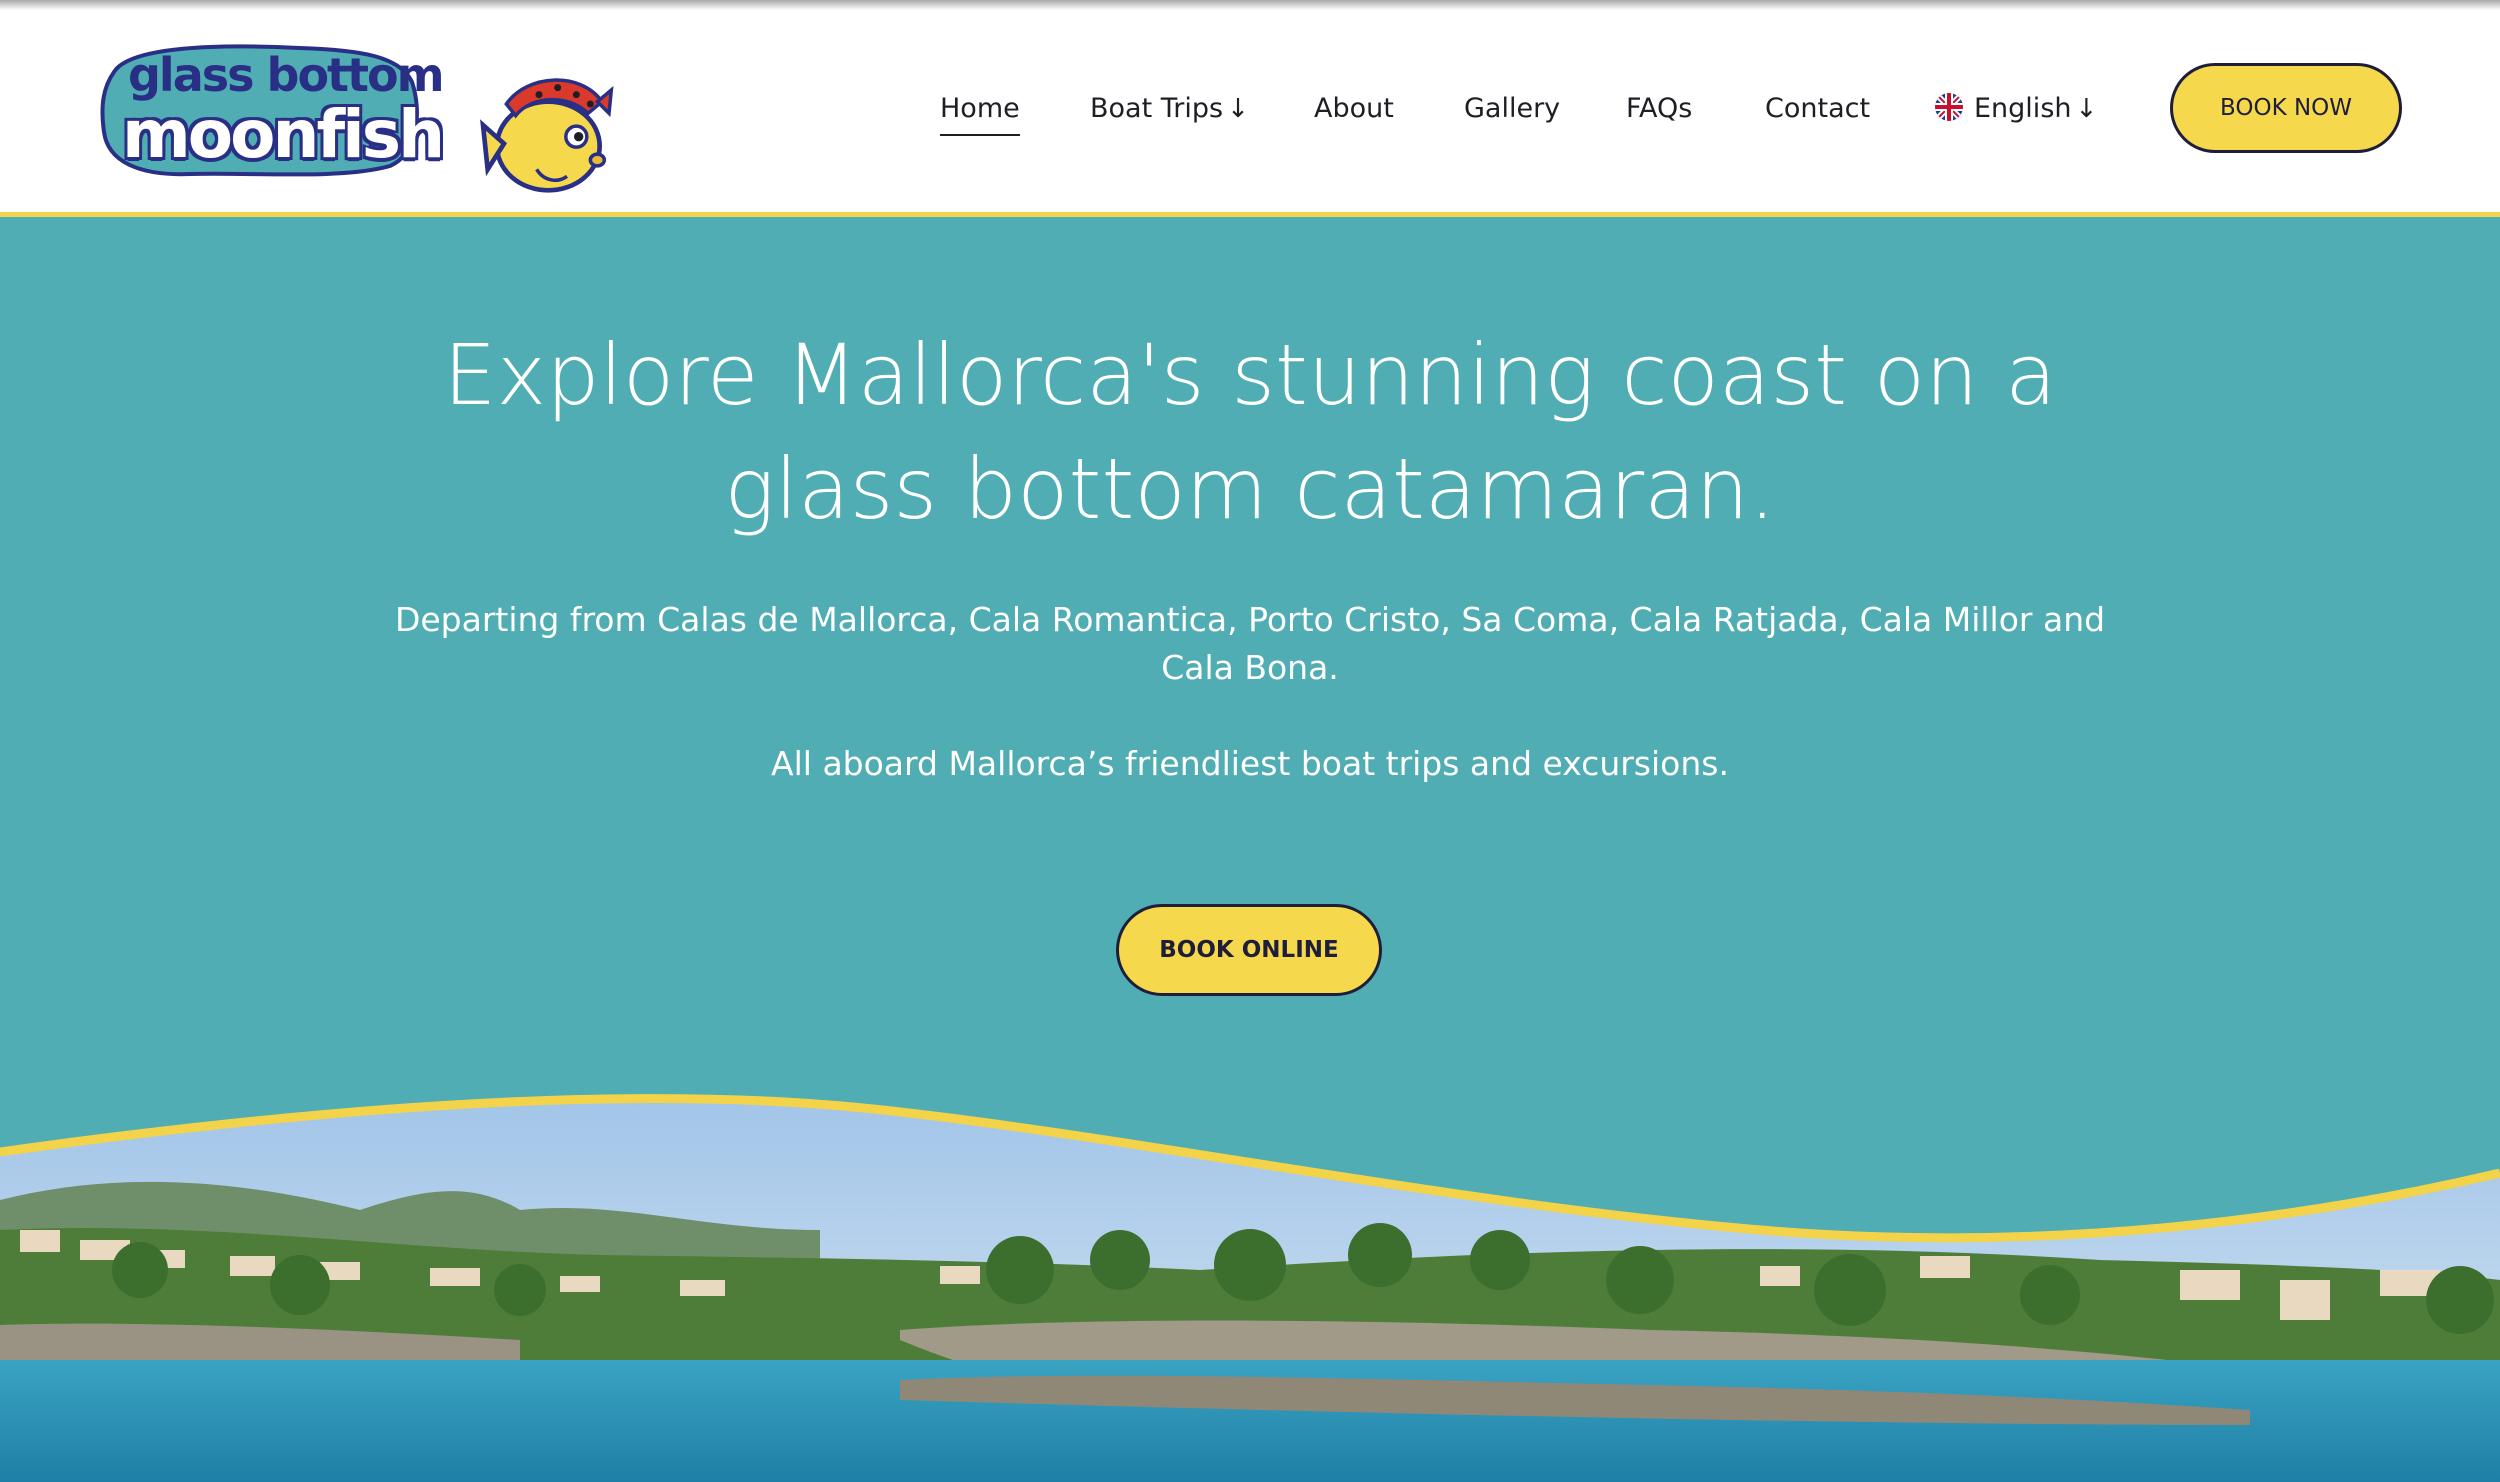 Image resolution: width=2500 pixels, height=1482 pixels. I want to click on book-now-button: BOOK NOW, so click(2286, 108).